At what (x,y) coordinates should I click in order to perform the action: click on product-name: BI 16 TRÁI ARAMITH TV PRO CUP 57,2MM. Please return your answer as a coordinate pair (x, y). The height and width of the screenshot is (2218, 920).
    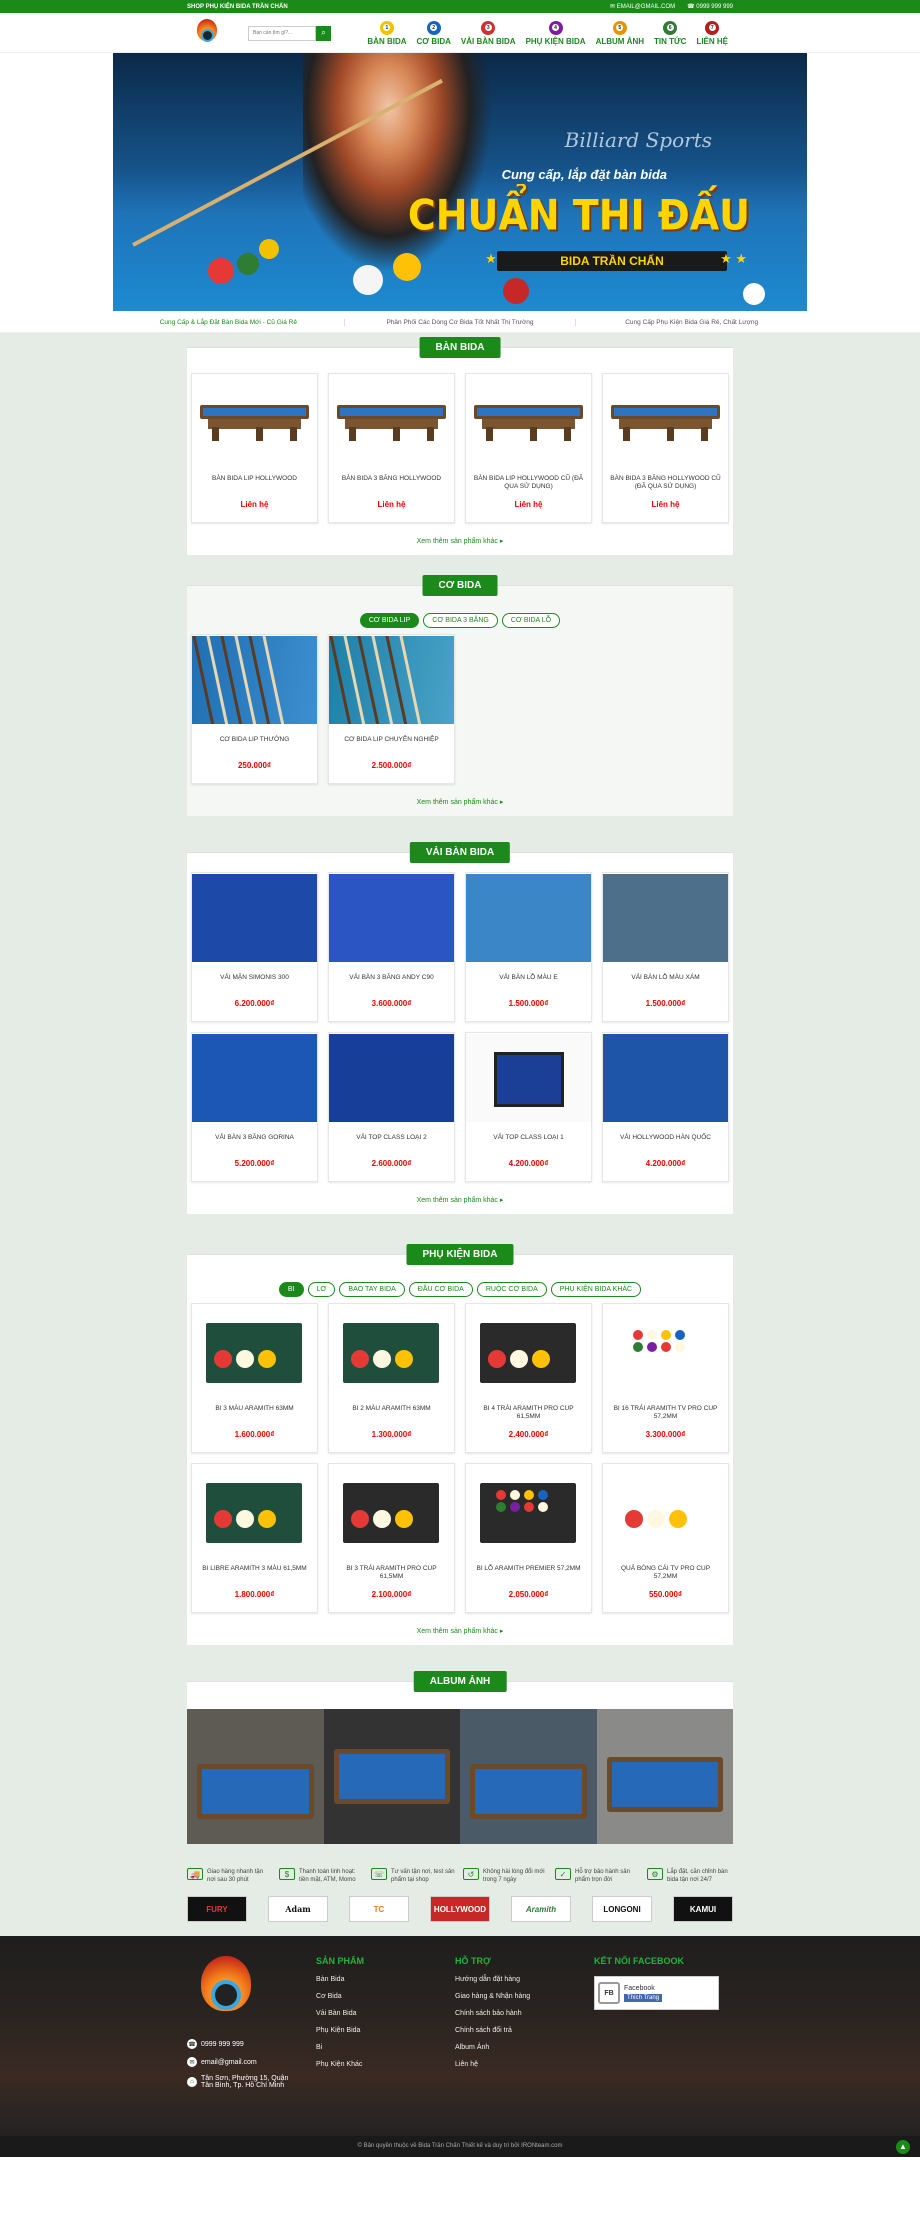
    Looking at the image, I should click on (665, 1413).